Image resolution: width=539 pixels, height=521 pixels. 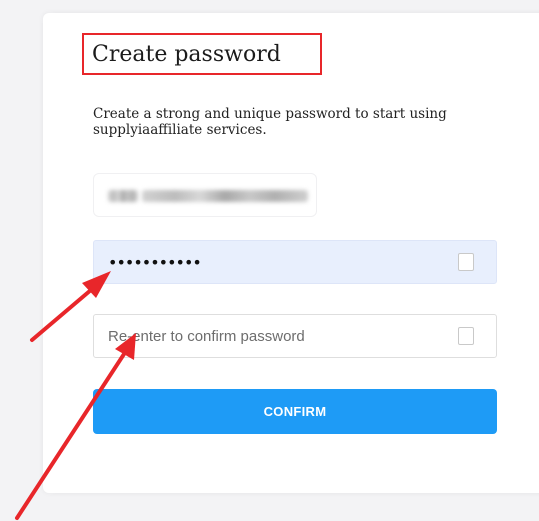 I want to click on confirm-button: CONFIRM, so click(x=295, y=411).